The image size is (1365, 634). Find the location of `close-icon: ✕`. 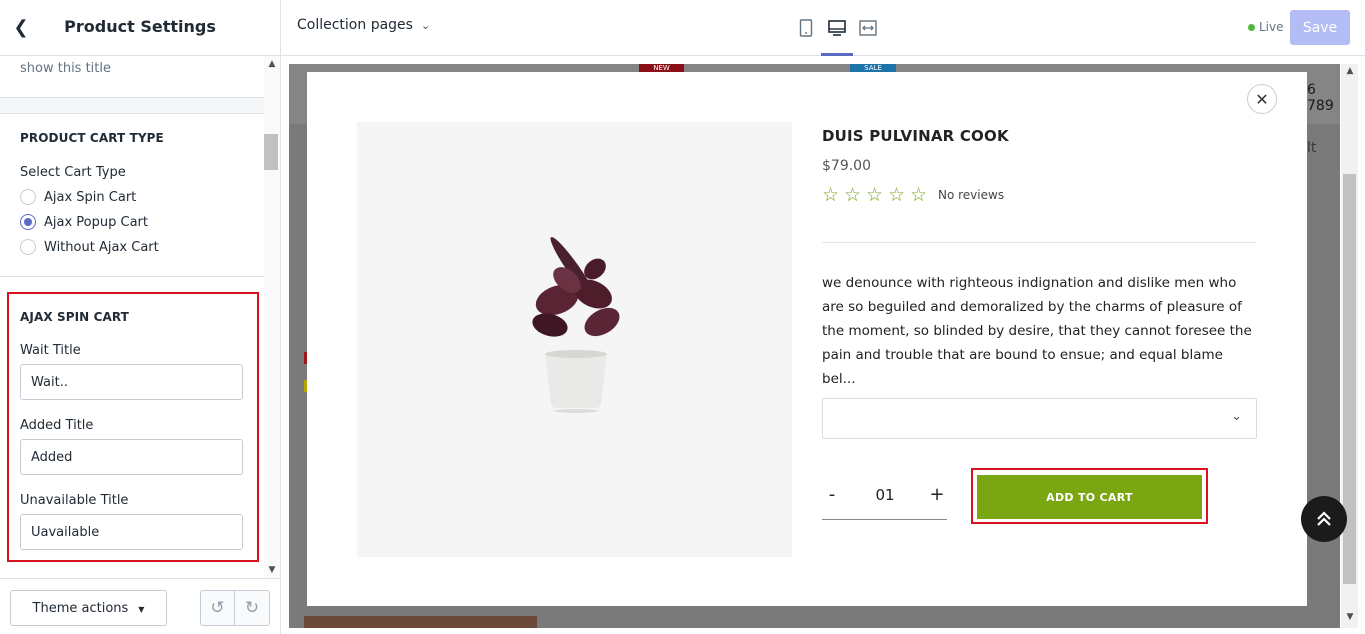

close-icon: ✕ is located at coordinates (1262, 99).